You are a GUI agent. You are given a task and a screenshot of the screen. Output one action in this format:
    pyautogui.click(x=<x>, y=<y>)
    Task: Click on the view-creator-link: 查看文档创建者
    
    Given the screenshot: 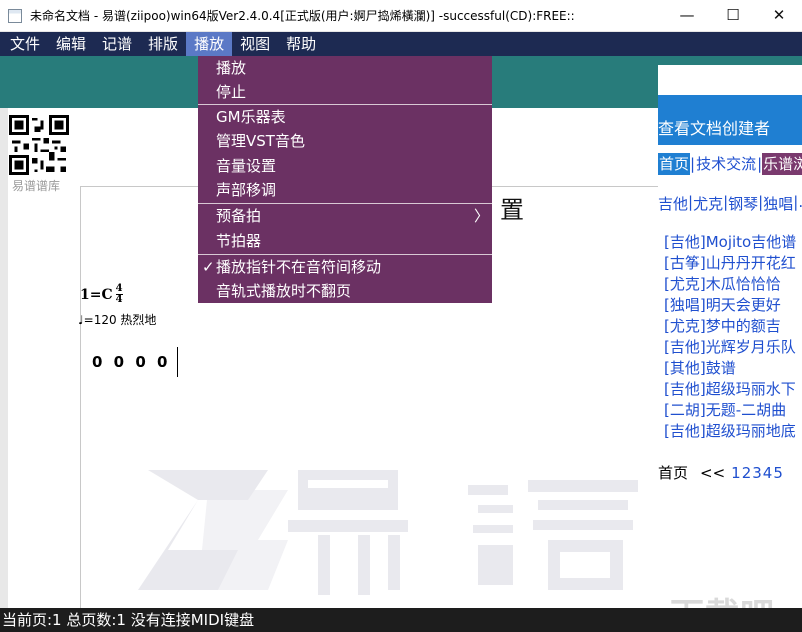 What is the action you would take?
    pyautogui.click(x=714, y=127)
    